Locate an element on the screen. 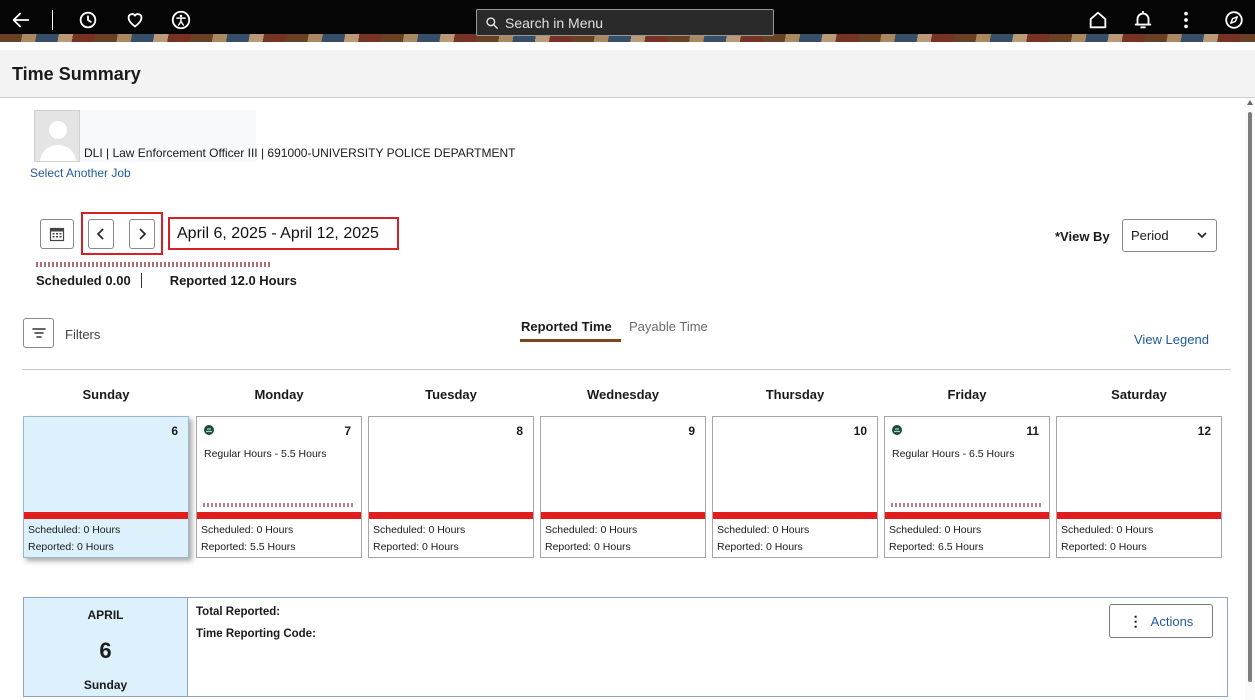 The height and width of the screenshot is (700, 1255). view-legend-link: View Legend is located at coordinates (1171, 339).